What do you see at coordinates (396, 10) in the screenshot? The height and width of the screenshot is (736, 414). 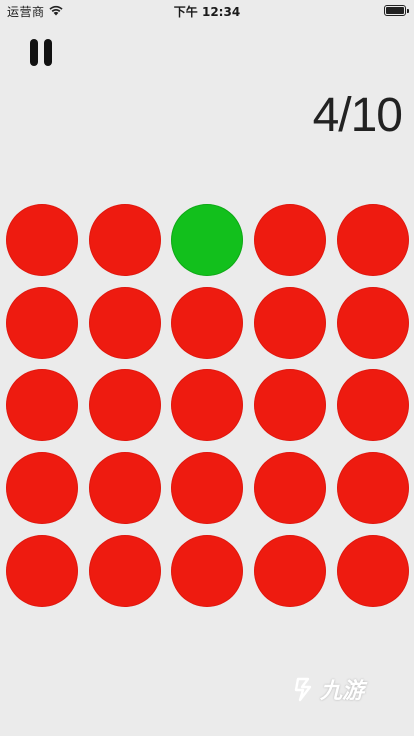 I see `battery-icon` at bounding box center [396, 10].